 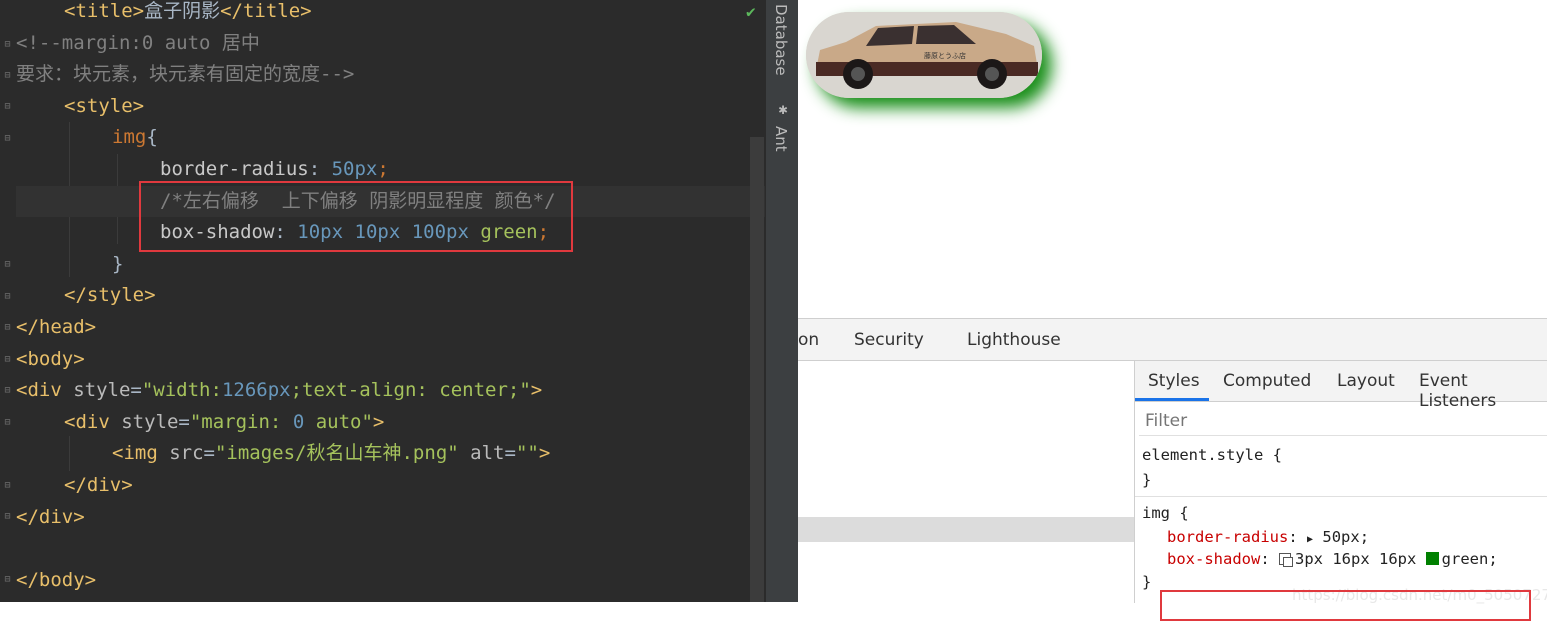 What do you see at coordinates (966, 529) in the screenshot?
I see `selected-dom-node` at bounding box center [966, 529].